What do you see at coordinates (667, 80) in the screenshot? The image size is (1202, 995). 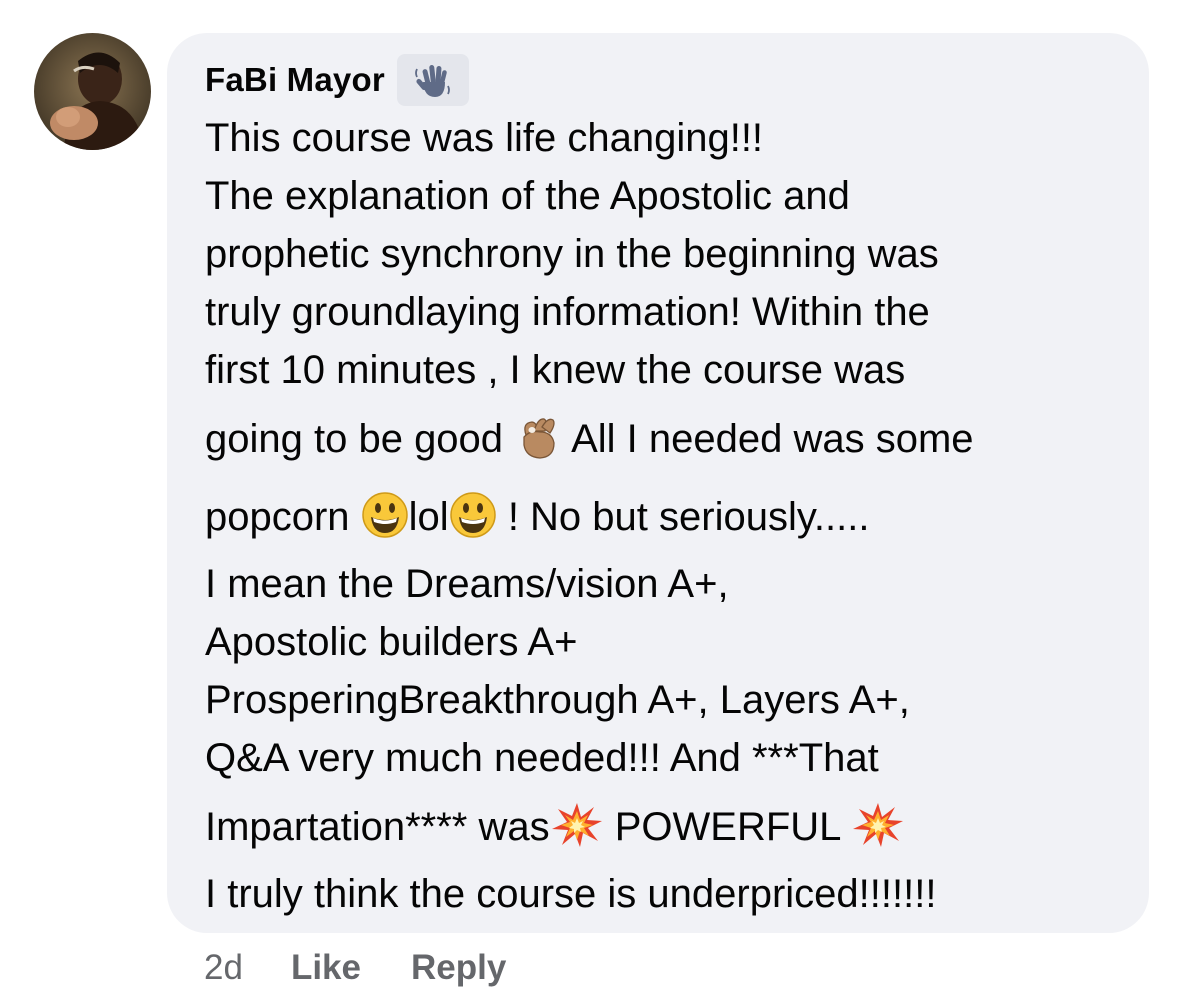 I see `comment-header: FaBi Mayor` at bounding box center [667, 80].